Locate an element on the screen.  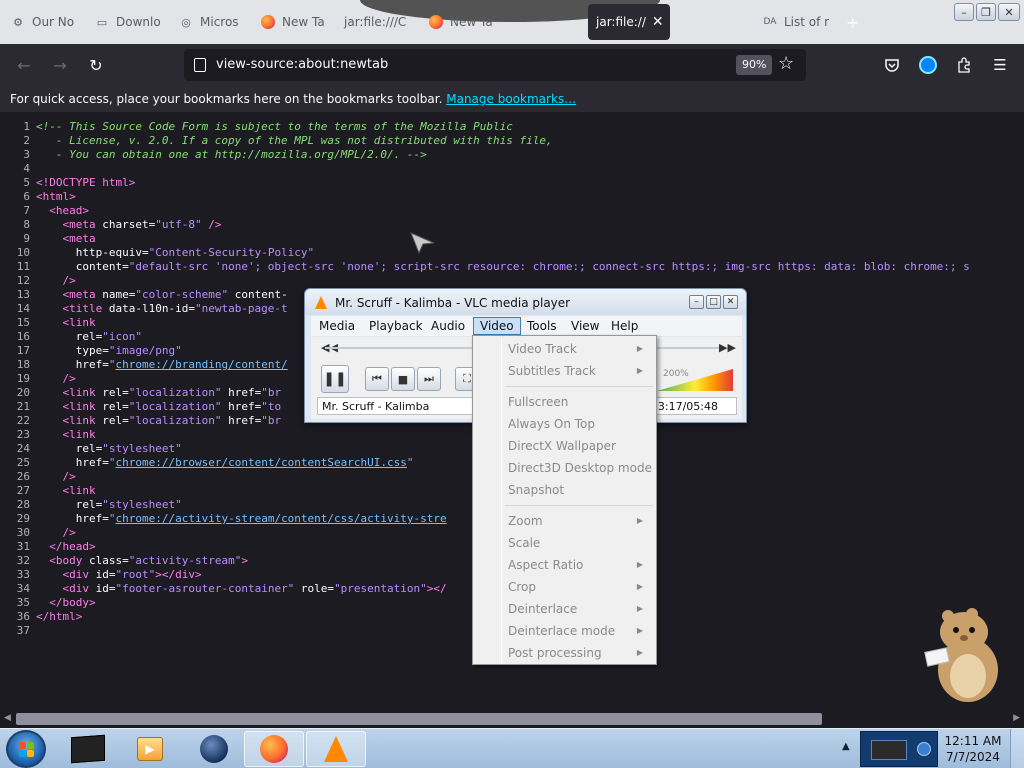
taskbar-globe-app is located at coordinates (214, 749).